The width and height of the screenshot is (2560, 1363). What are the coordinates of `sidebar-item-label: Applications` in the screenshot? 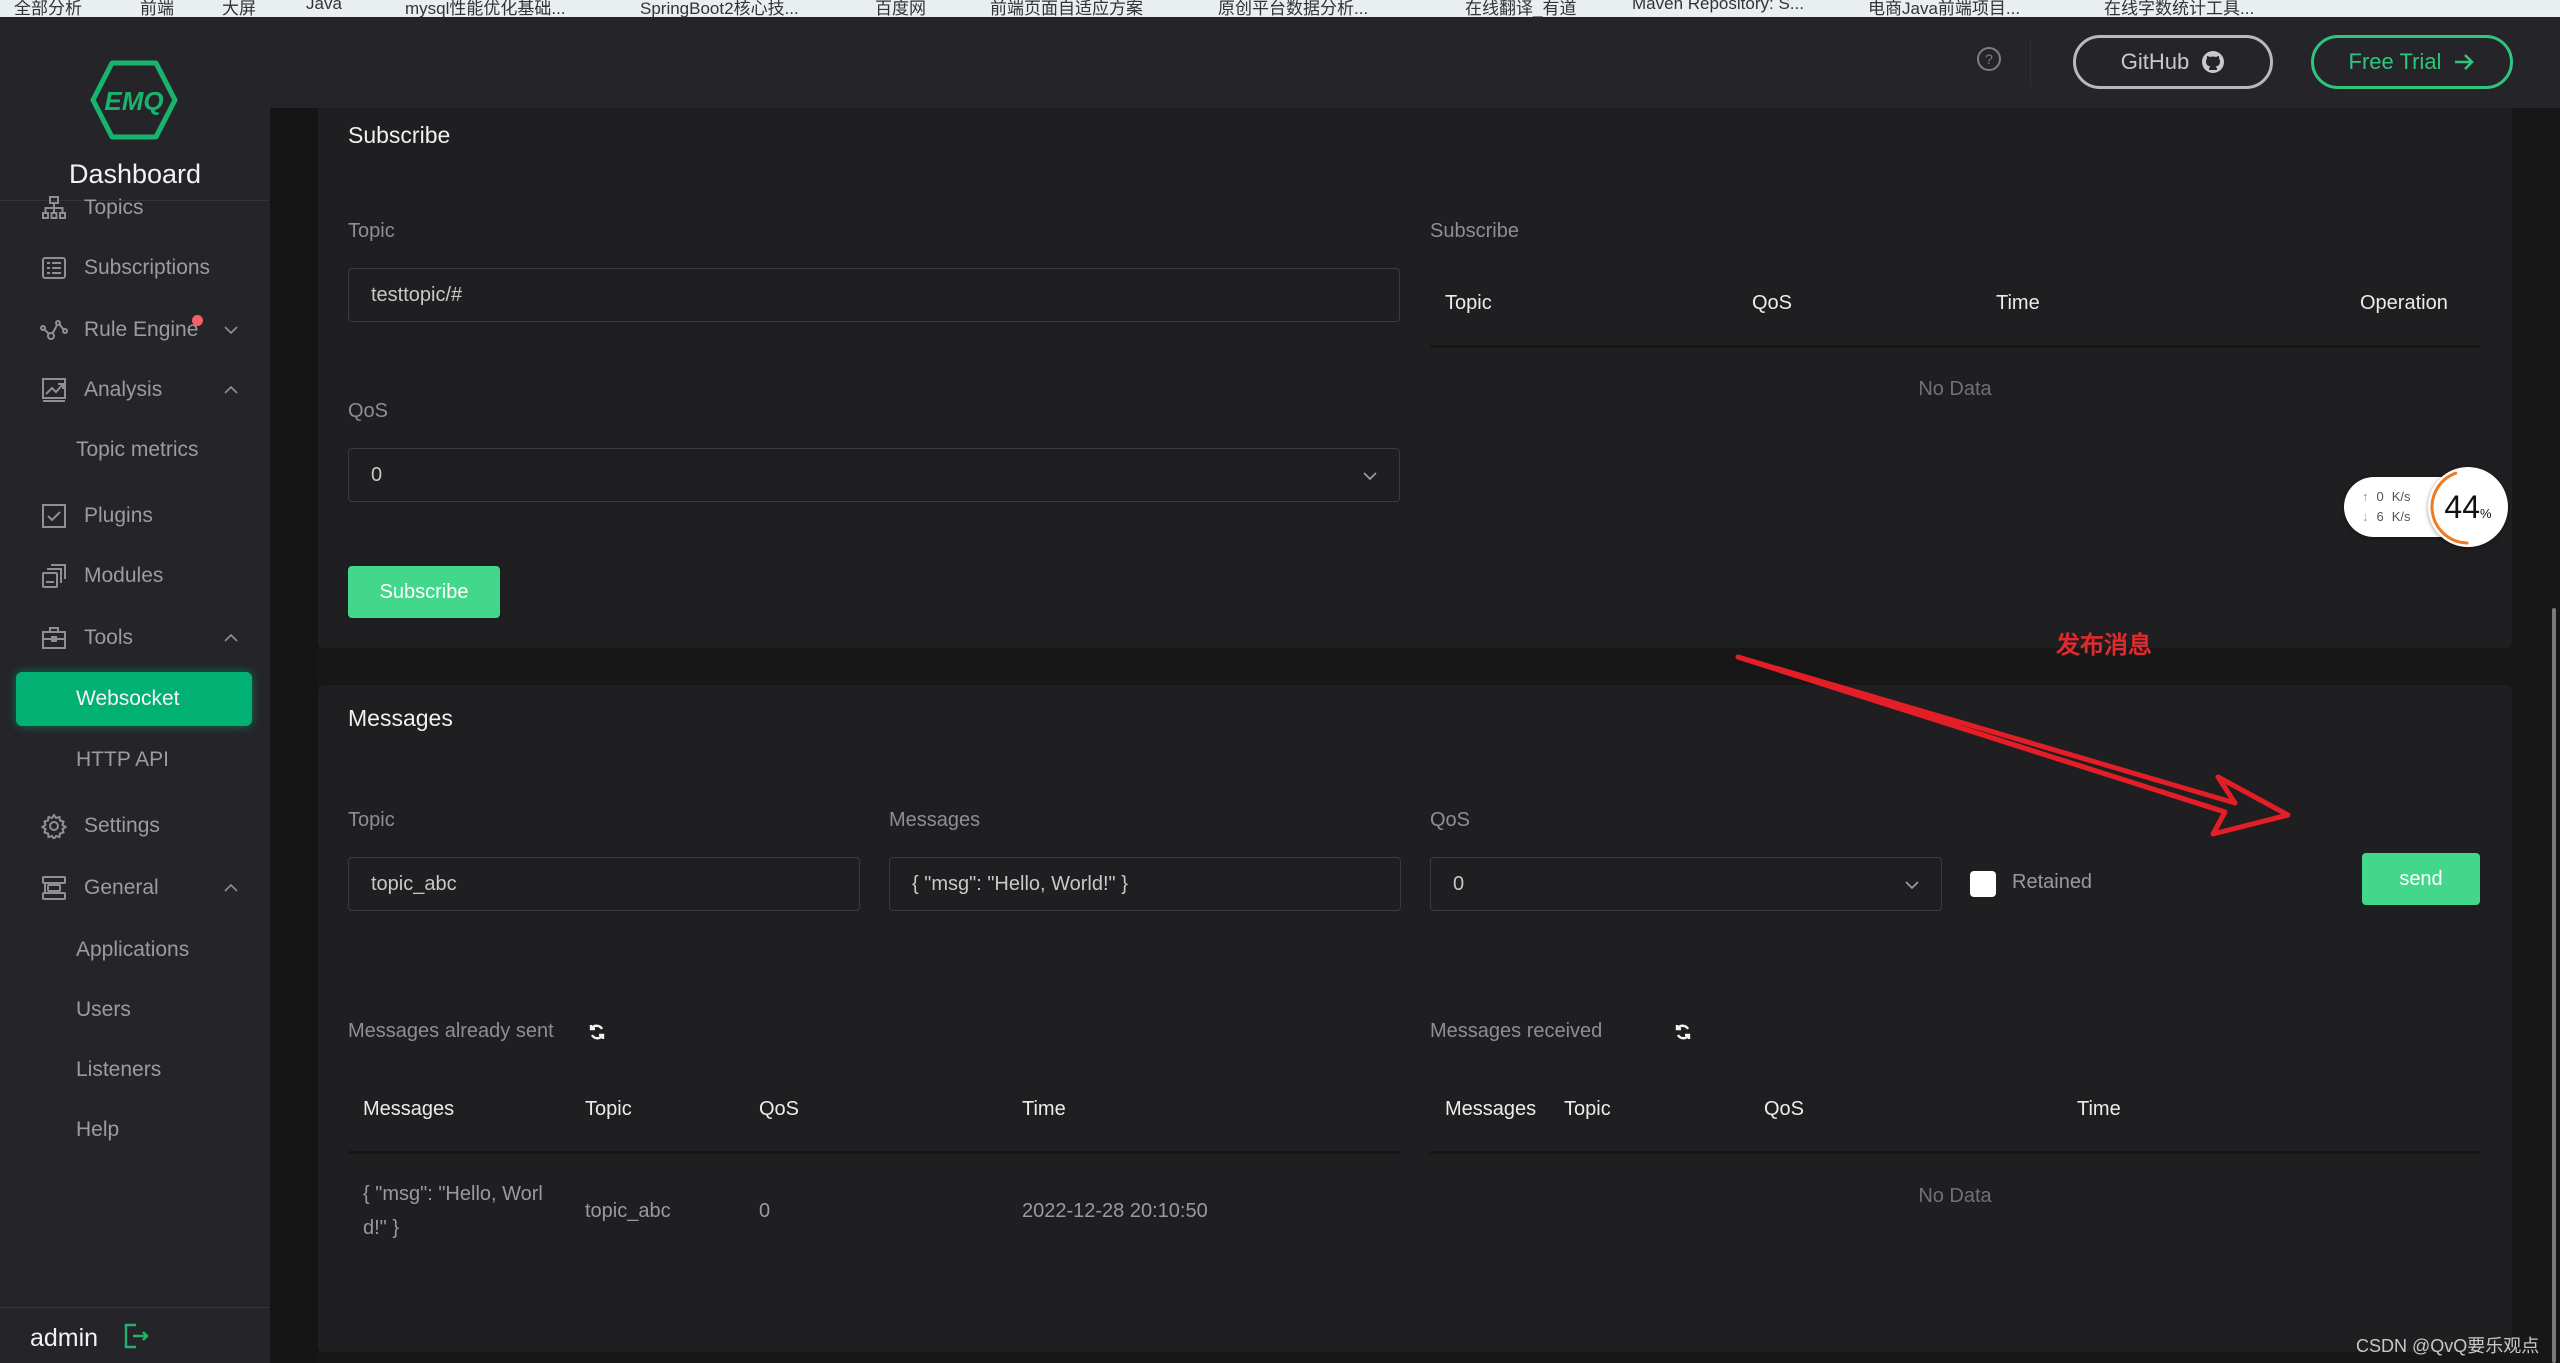 It's located at (133, 949).